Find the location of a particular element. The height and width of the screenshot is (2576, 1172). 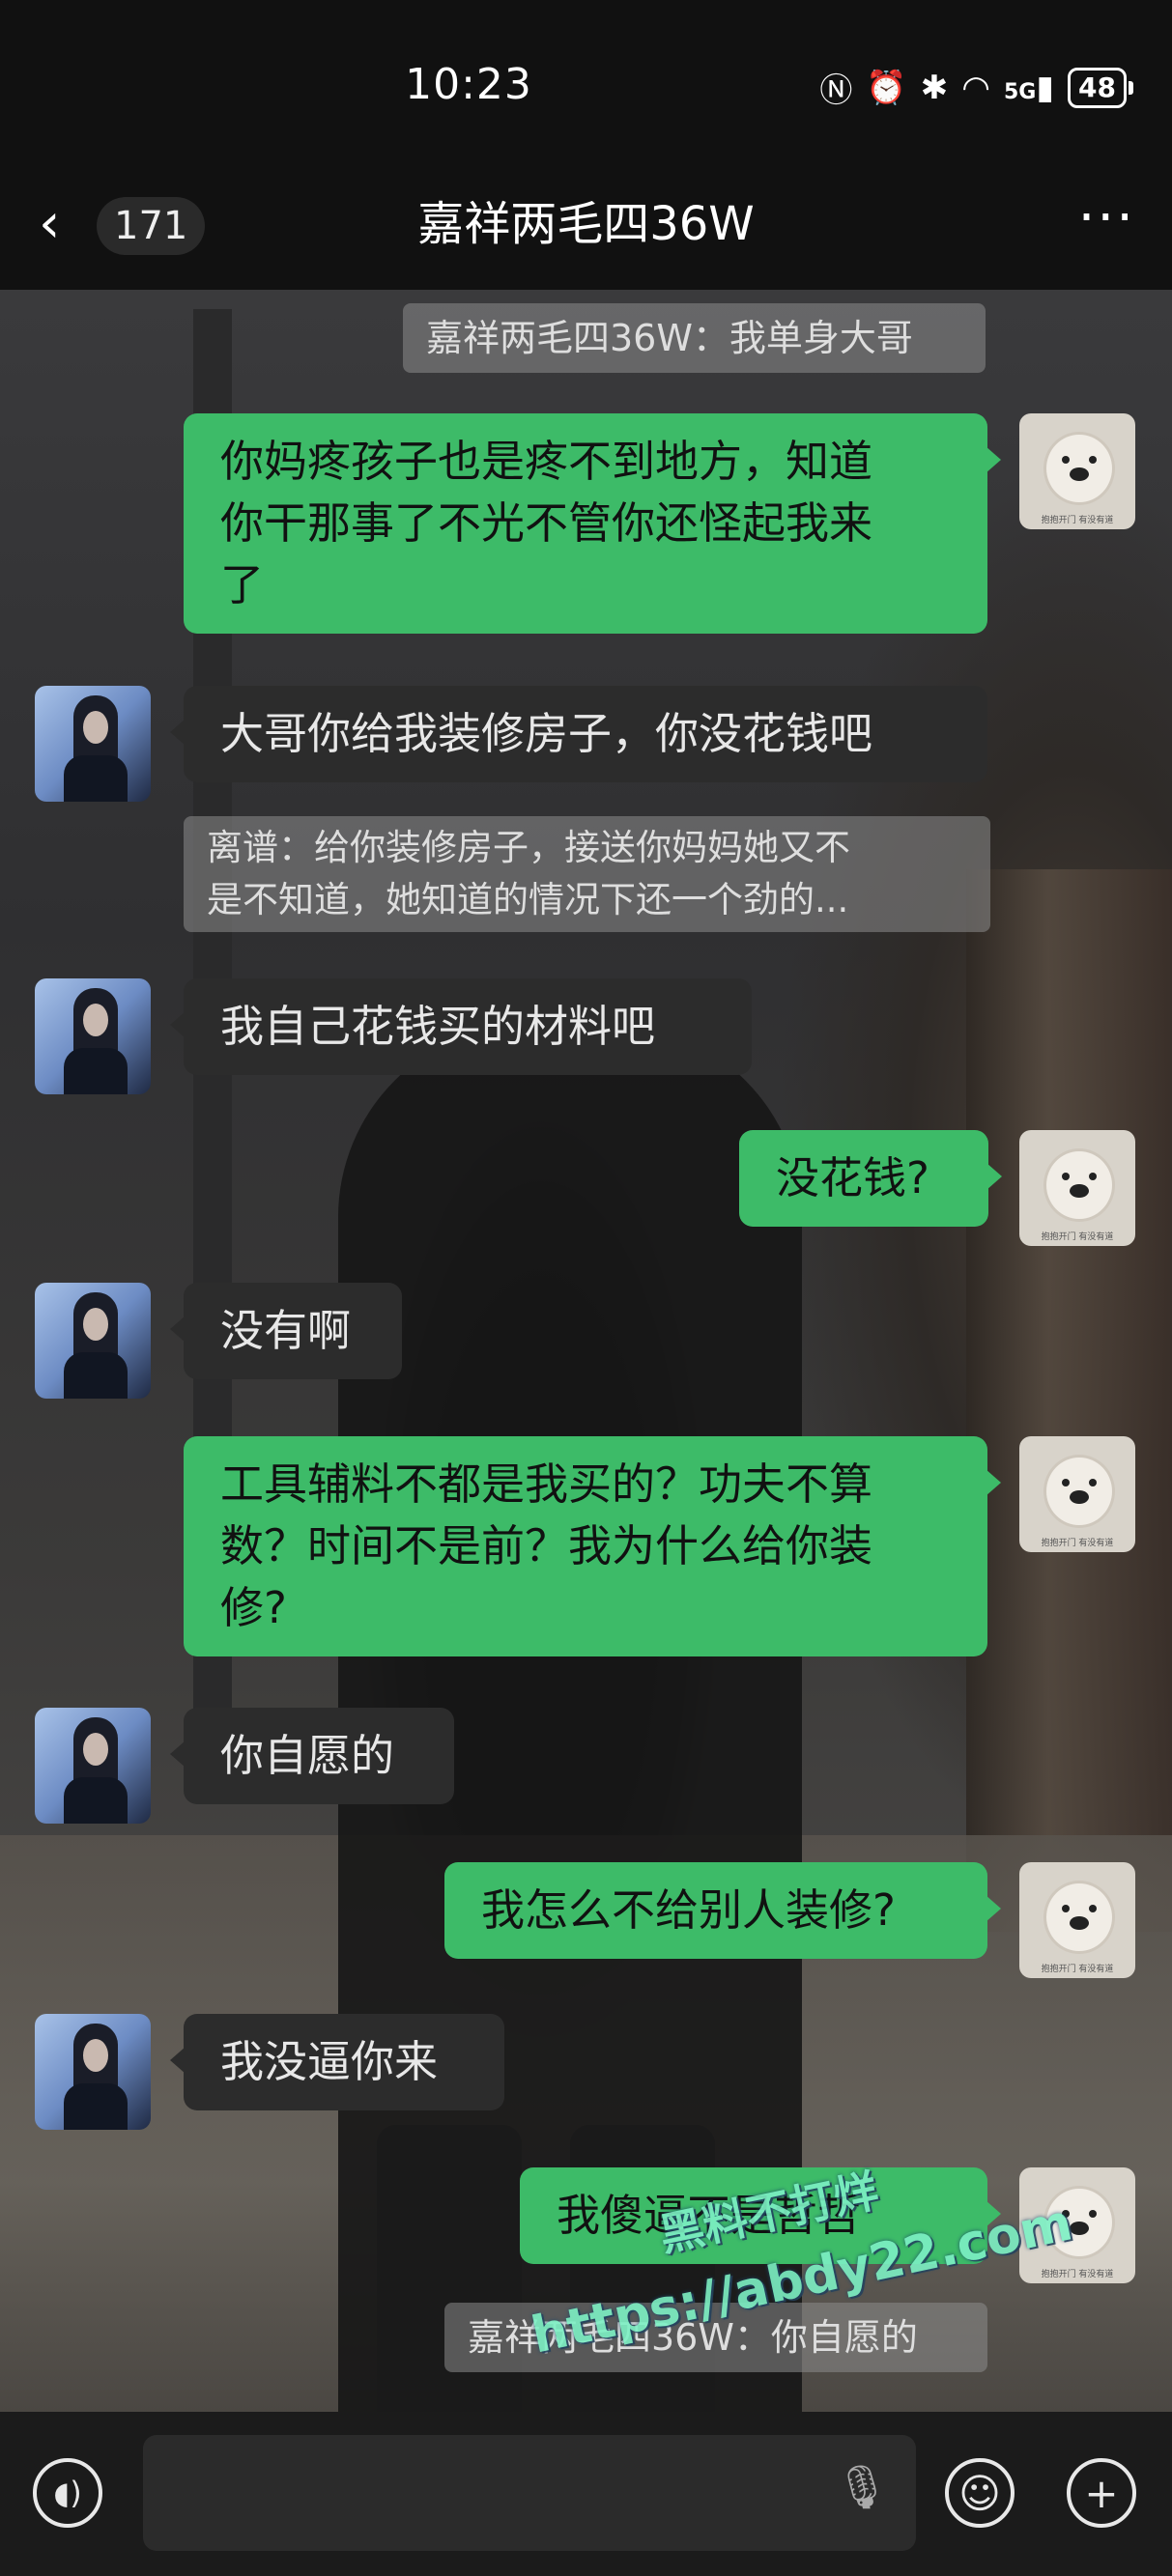

emoji-icon: ☺ is located at coordinates (979, 2493).